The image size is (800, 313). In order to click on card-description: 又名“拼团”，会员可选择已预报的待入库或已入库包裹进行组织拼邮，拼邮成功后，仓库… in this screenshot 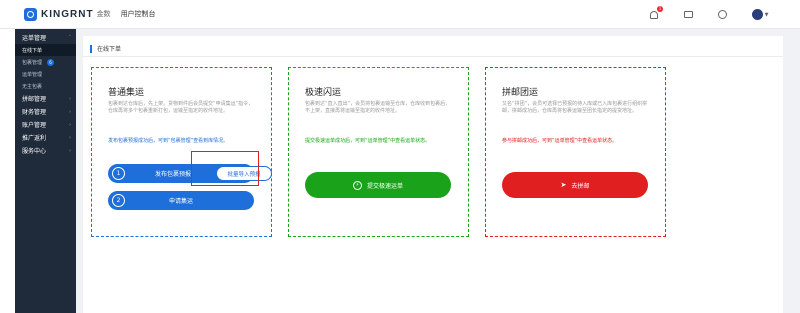, I will do `click(575, 107)`.